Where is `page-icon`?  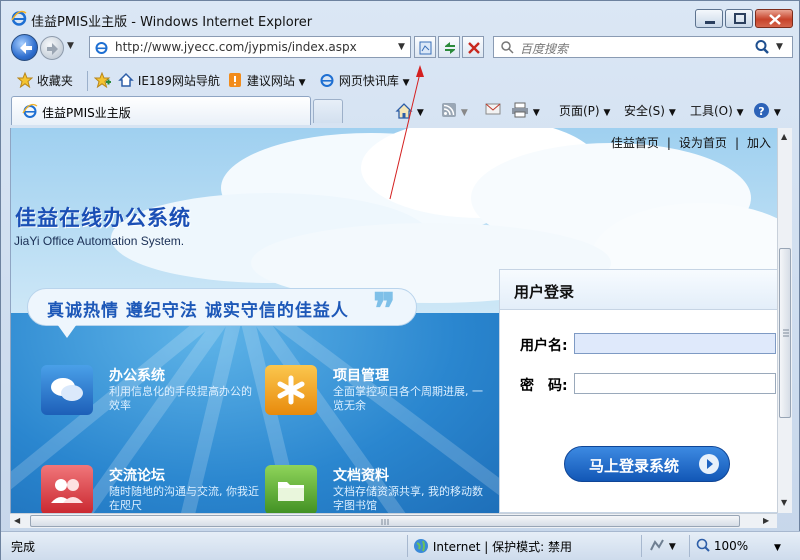 page-icon is located at coordinates (101, 48).